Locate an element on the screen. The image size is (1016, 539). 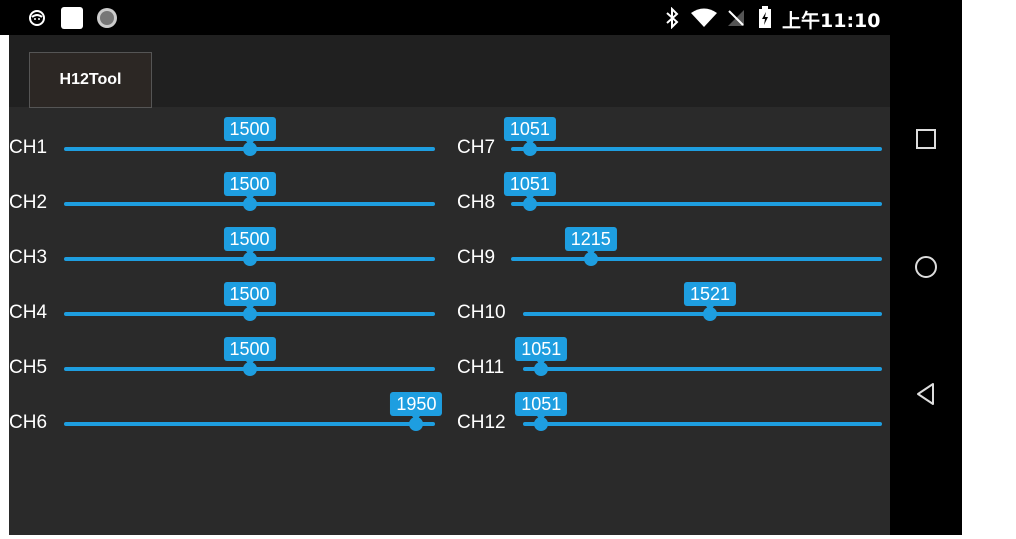
channel-label: CH7 is located at coordinates (476, 147).